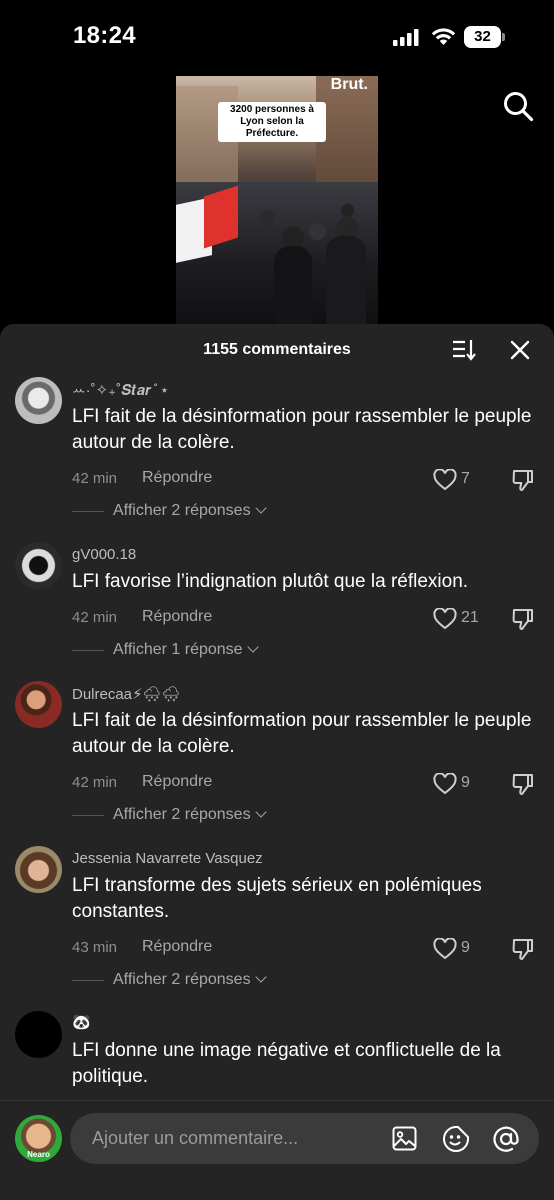 The width and height of the screenshot is (554, 1200). What do you see at coordinates (406, 37) in the screenshot?
I see `cellular-signal-icon` at bounding box center [406, 37].